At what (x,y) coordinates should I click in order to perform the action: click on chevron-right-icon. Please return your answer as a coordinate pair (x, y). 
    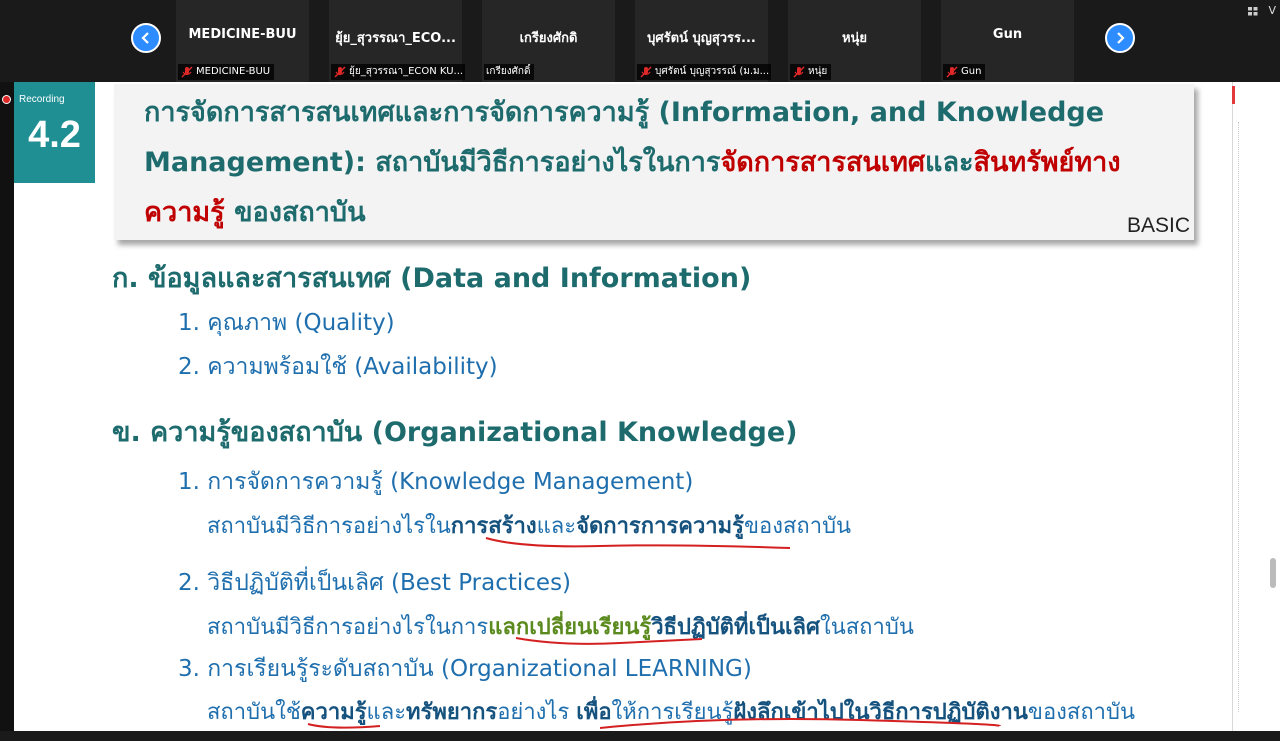
    Looking at the image, I should click on (1121, 38).